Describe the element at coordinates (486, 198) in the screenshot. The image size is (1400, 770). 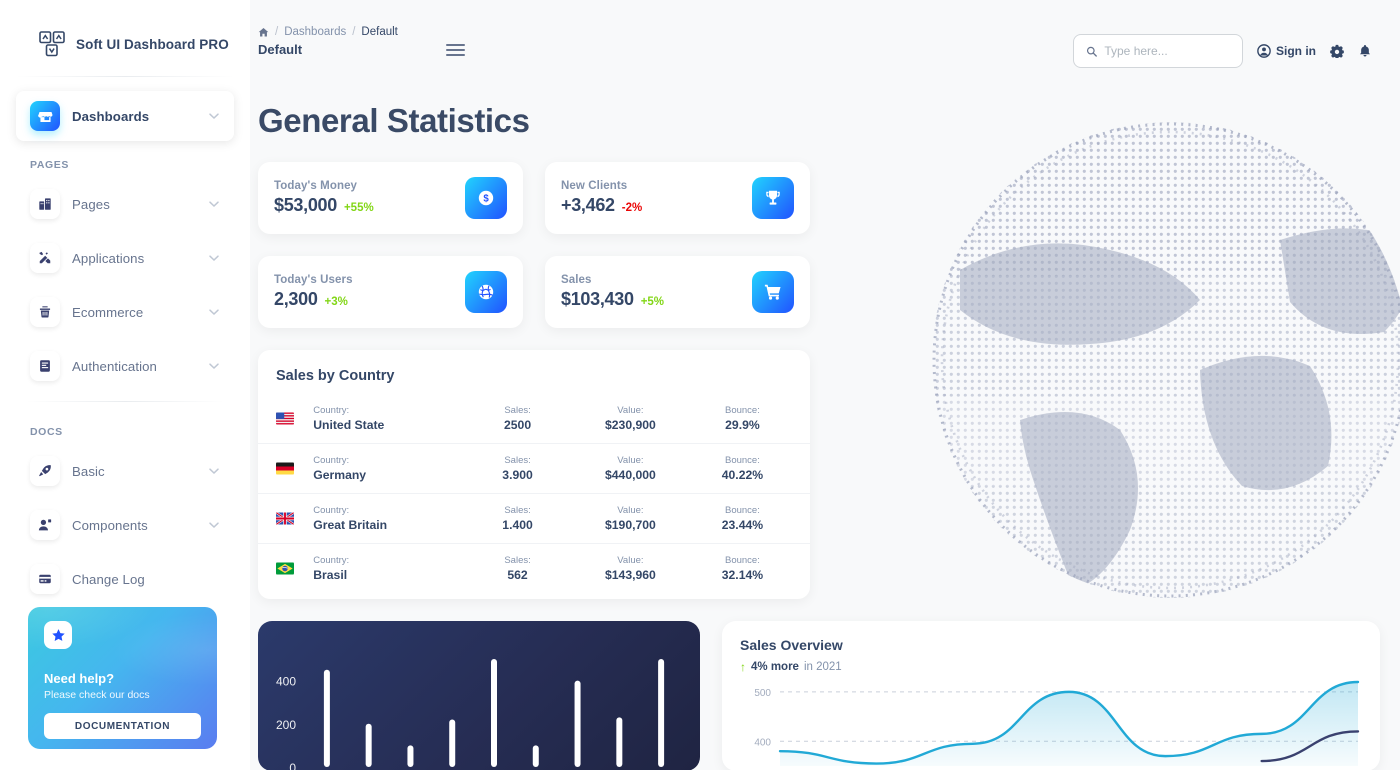
I see `dollar-icon: $` at that location.